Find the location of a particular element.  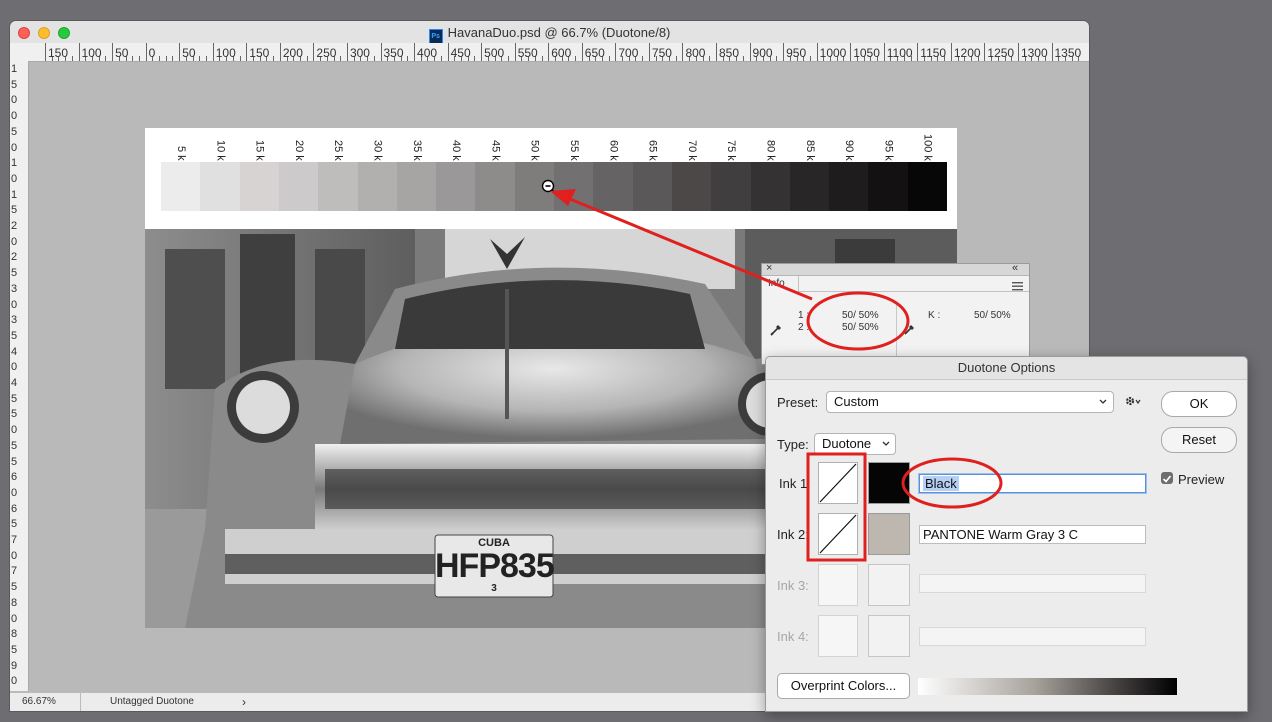

annotation-arrow-head is located at coordinates (563, 197).